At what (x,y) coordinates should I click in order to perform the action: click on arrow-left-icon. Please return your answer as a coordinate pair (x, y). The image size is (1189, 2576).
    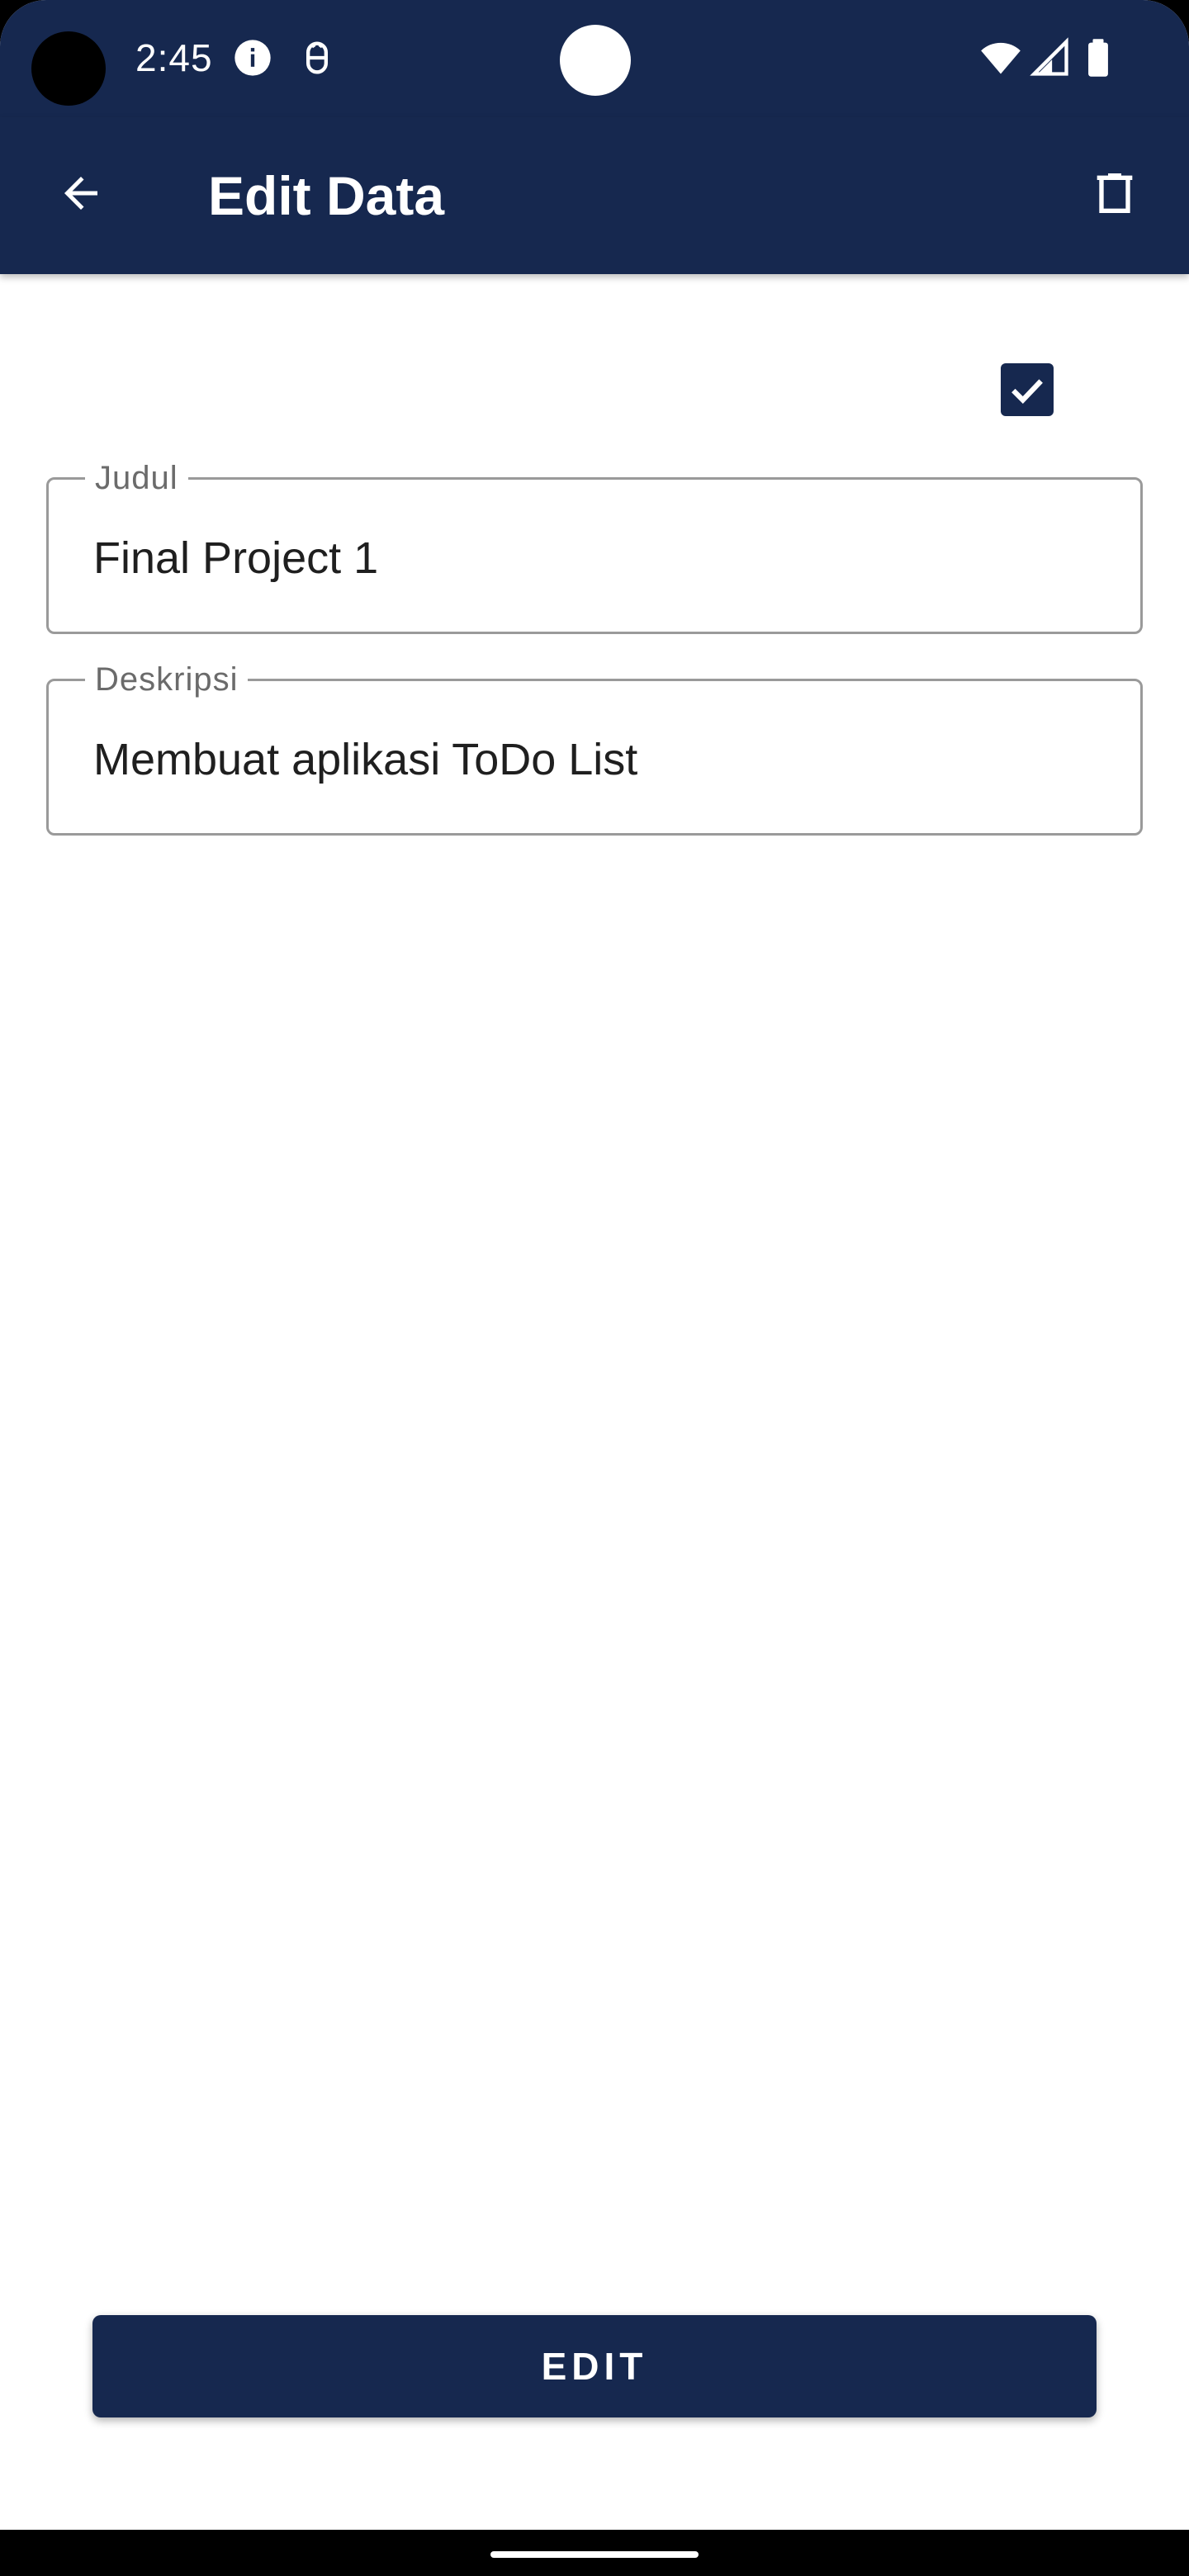
    Looking at the image, I should click on (80, 193).